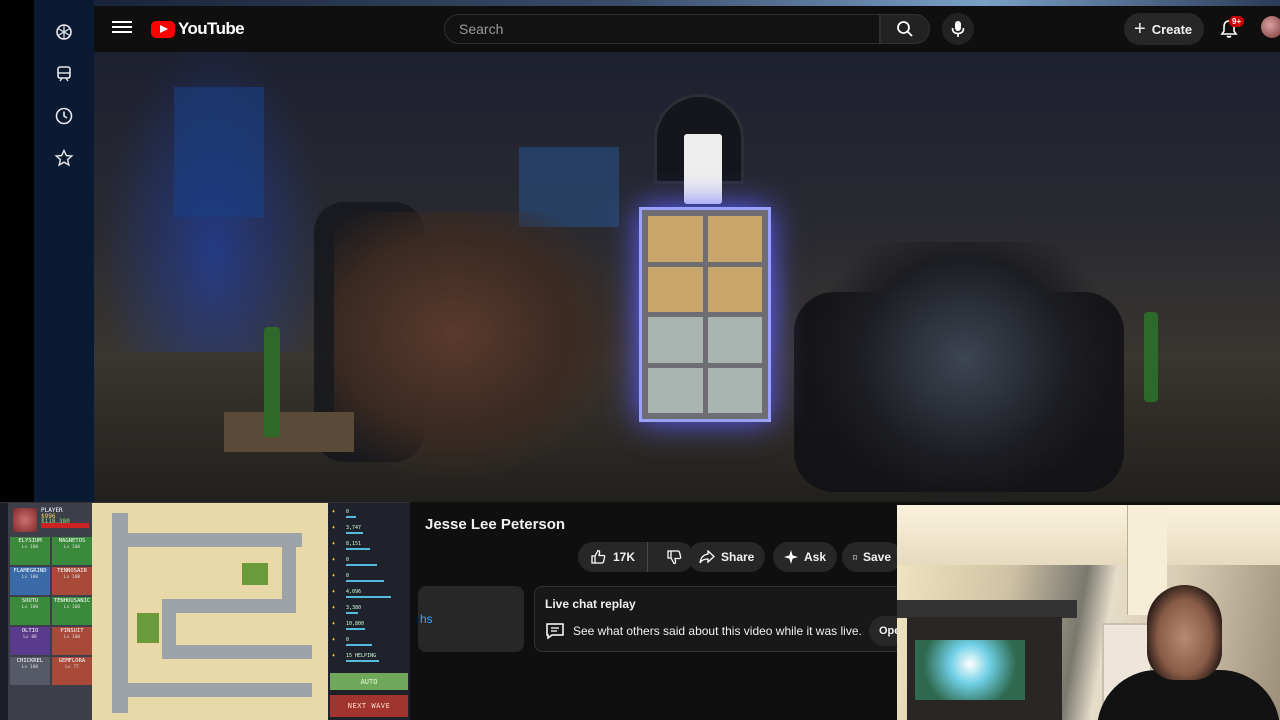 The width and height of the screenshot is (1280, 720). Describe the element at coordinates (72, 641) in the screenshot. I see `game-unit-card: PINSUIT Lv 100` at that location.